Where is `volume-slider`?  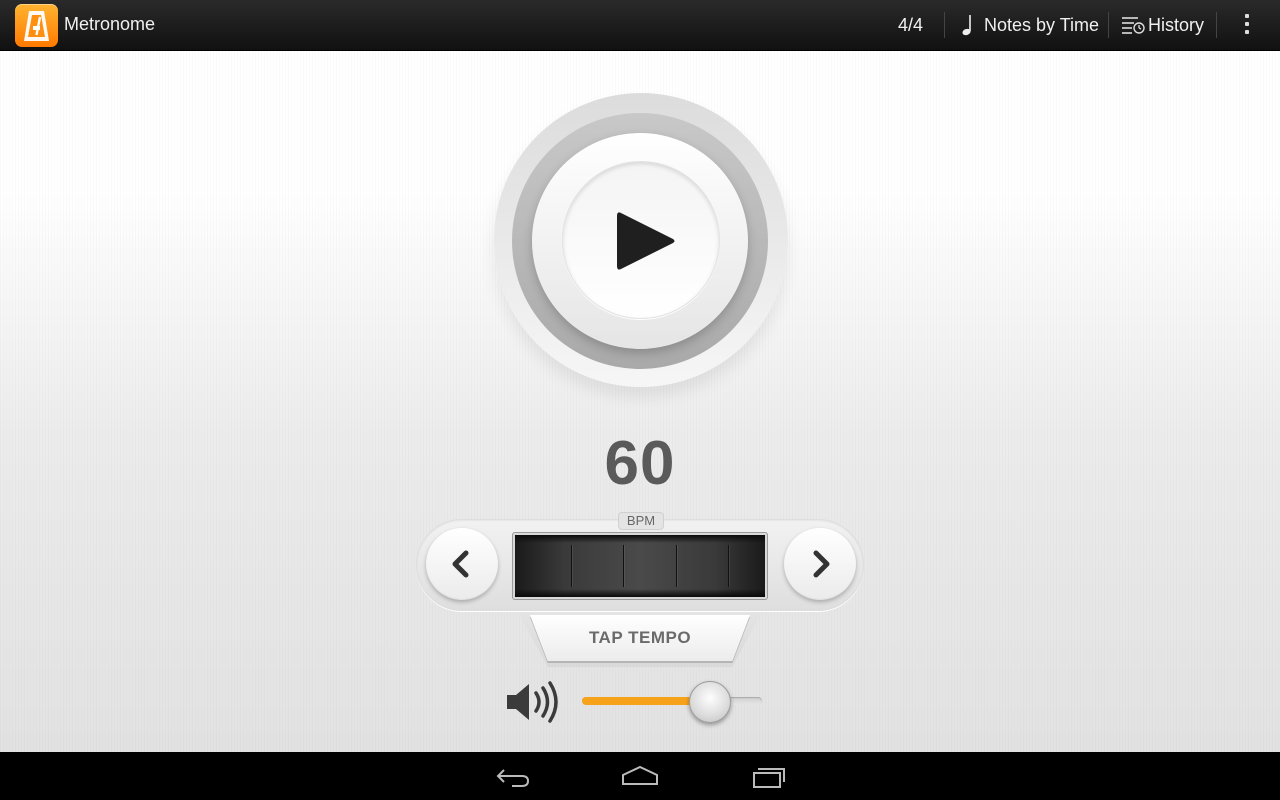
volume-slider is located at coordinates (672, 702).